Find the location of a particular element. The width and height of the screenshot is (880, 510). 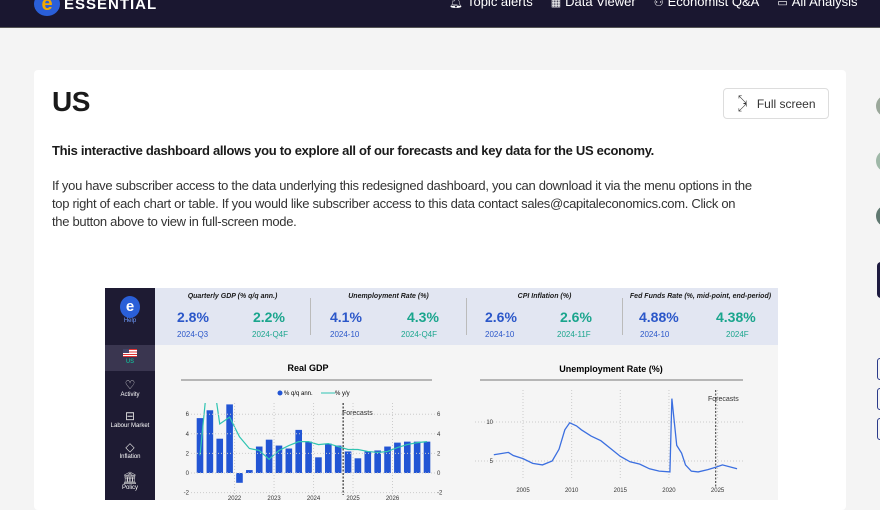

x-tick-label: 2022 is located at coordinates (235, 498).